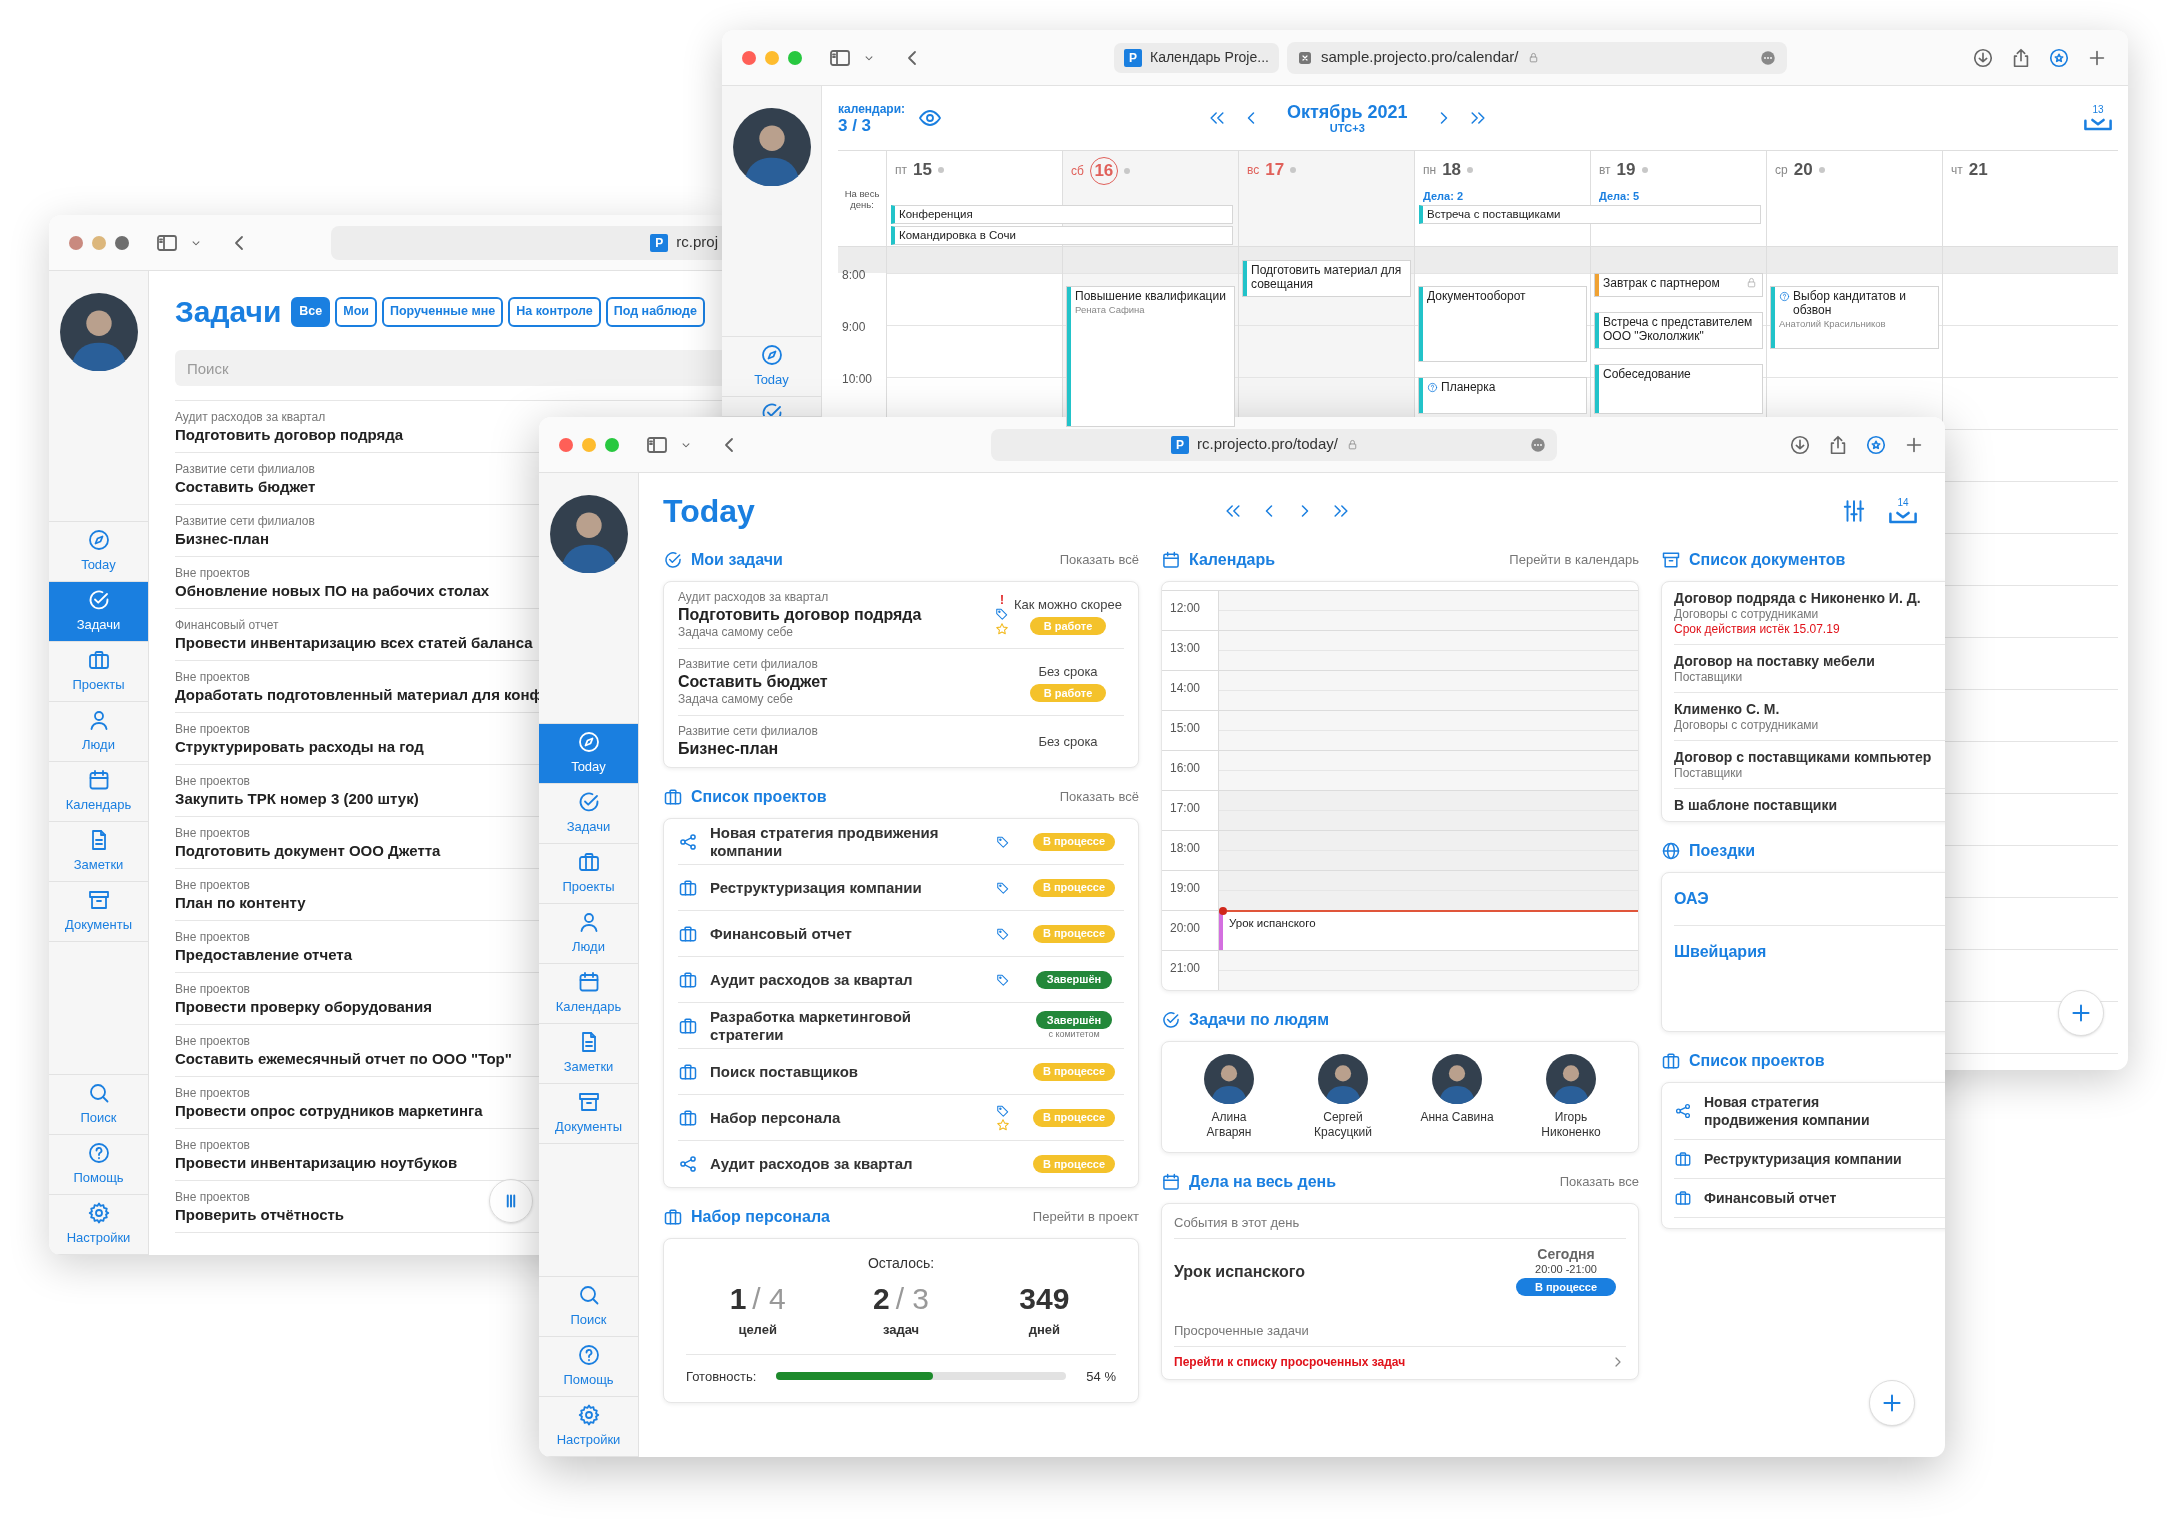 The height and width of the screenshot is (1522, 2178). What do you see at coordinates (1978, 170) in the screenshot?
I see `date-number: 21` at bounding box center [1978, 170].